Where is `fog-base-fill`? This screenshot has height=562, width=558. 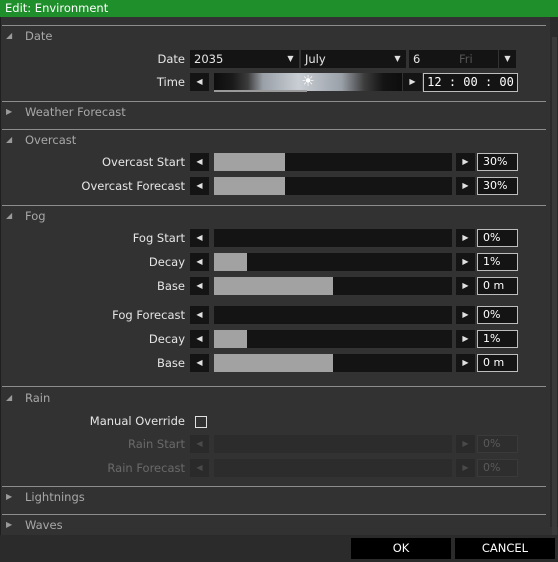
fog-base-fill is located at coordinates (273, 286).